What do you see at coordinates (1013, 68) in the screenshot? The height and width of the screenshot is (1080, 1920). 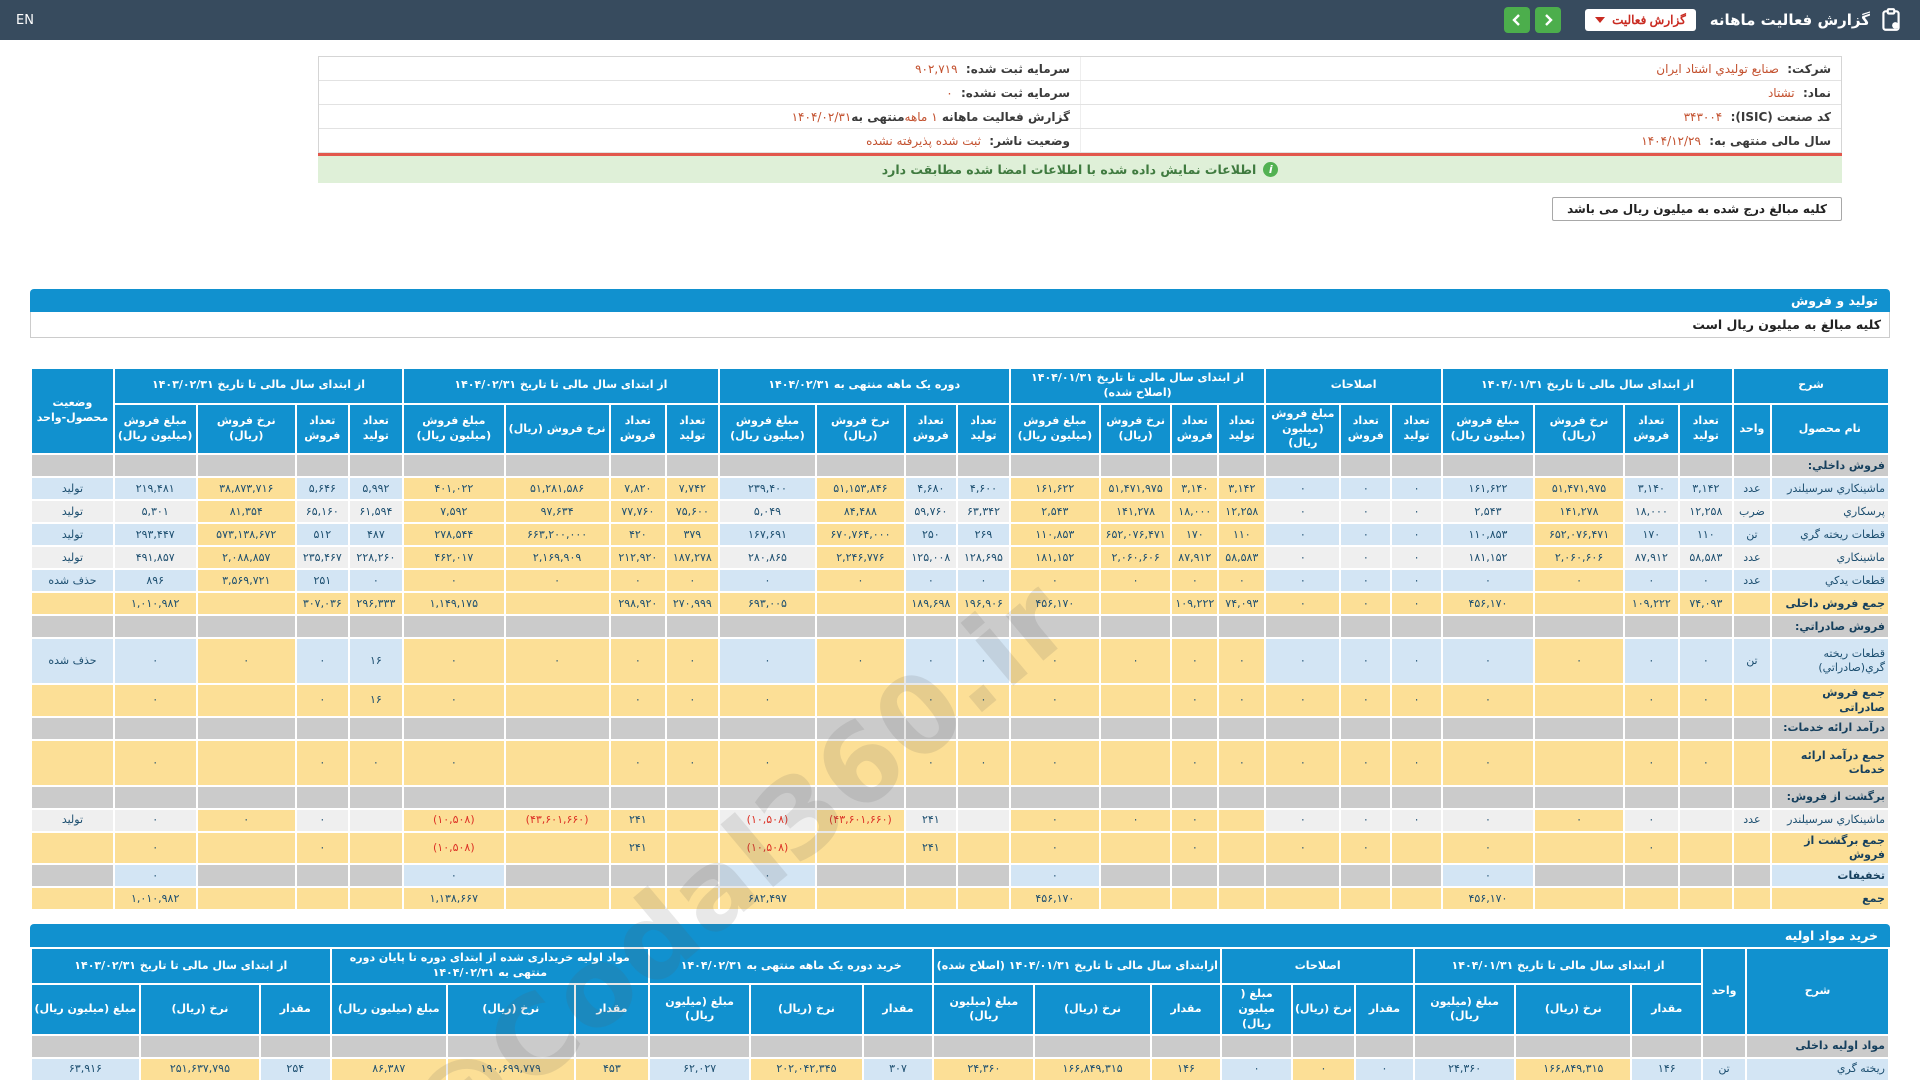 I see `info-label: سرمایه ثبت شده:` at bounding box center [1013, 68].